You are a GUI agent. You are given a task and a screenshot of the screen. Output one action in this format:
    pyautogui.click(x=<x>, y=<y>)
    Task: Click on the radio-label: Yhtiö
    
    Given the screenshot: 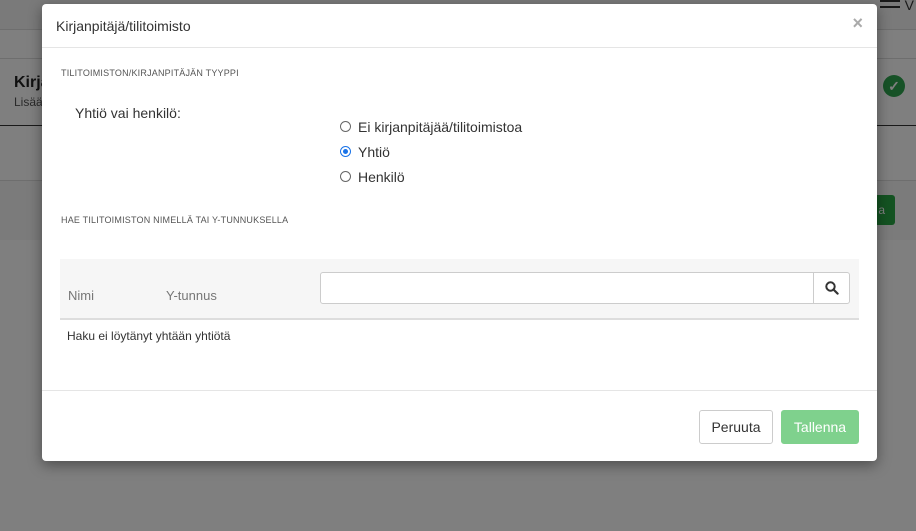 What is the action you would take?
    pyautogui.click(x=374, y=151)
    